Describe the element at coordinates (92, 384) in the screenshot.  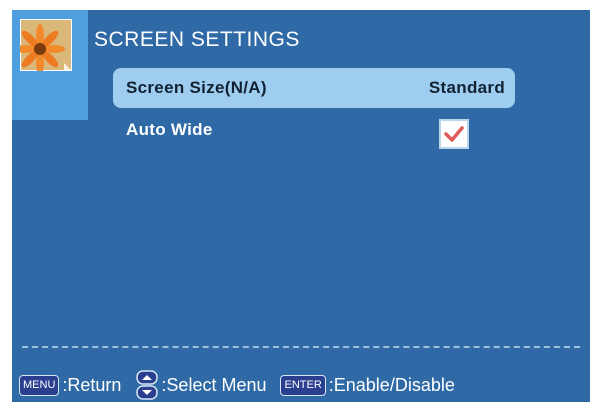
I see `menu-key-action: :Return` at that location.